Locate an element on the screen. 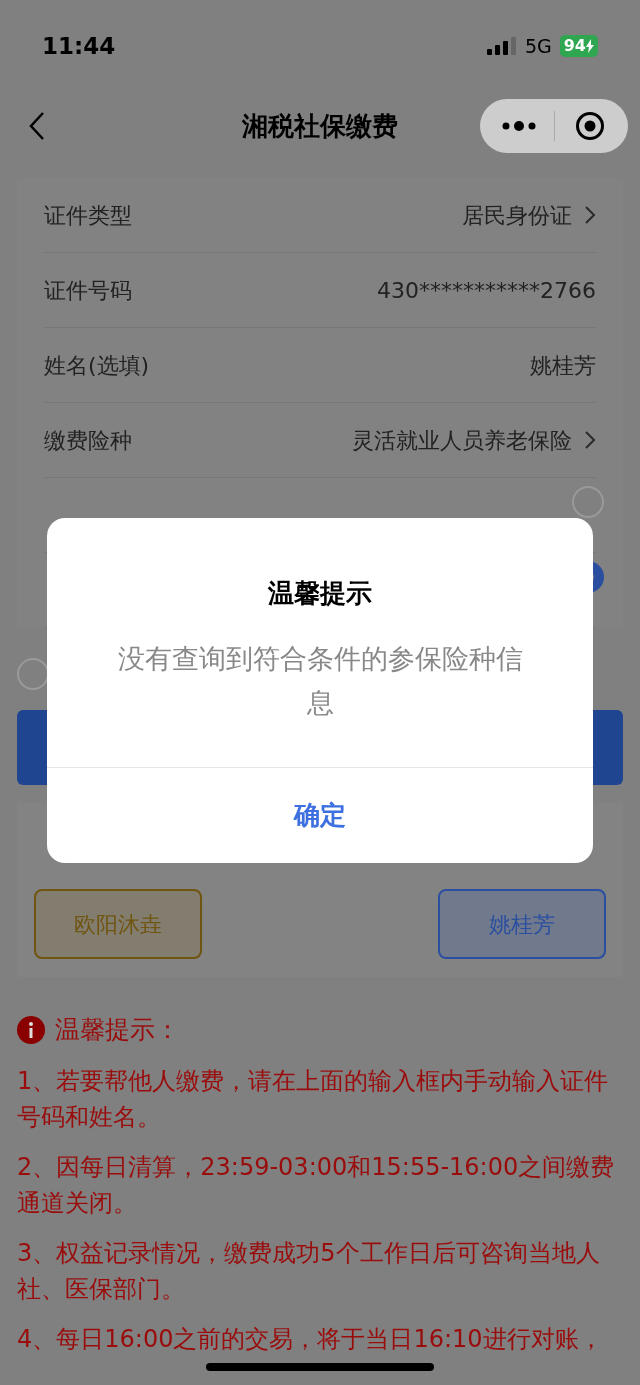 Image resolution: width=640 pixels, height=1385 pixels. record-icon is located at coordinates (590, 126).